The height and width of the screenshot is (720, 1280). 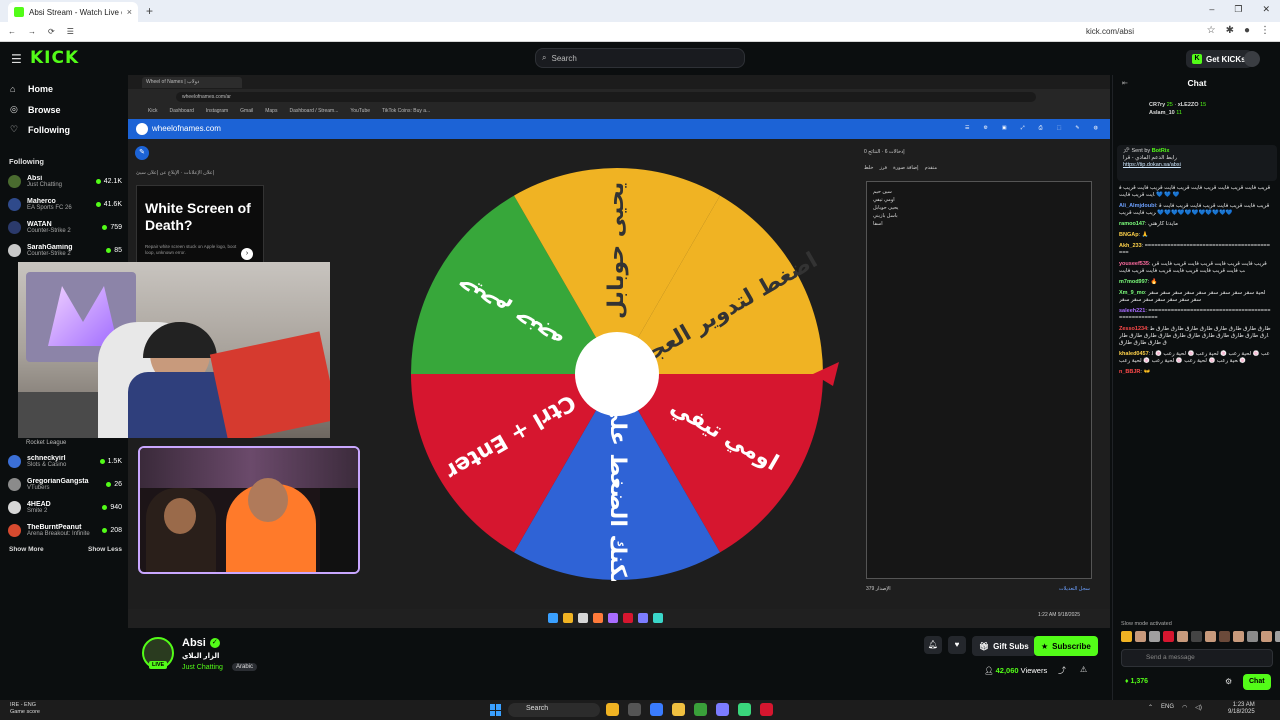 I want to click on stream-taskbar-icons, so click(x=605, y=618).